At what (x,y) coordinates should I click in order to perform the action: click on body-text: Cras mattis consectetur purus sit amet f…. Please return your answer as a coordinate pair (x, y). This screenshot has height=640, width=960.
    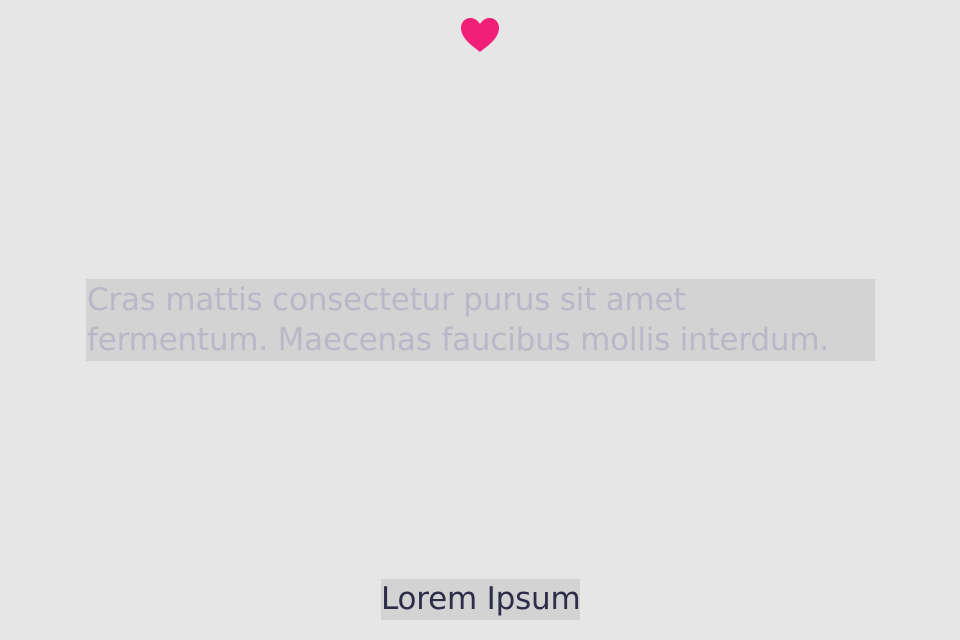
    Looking at the image, I should click on (480, 320).